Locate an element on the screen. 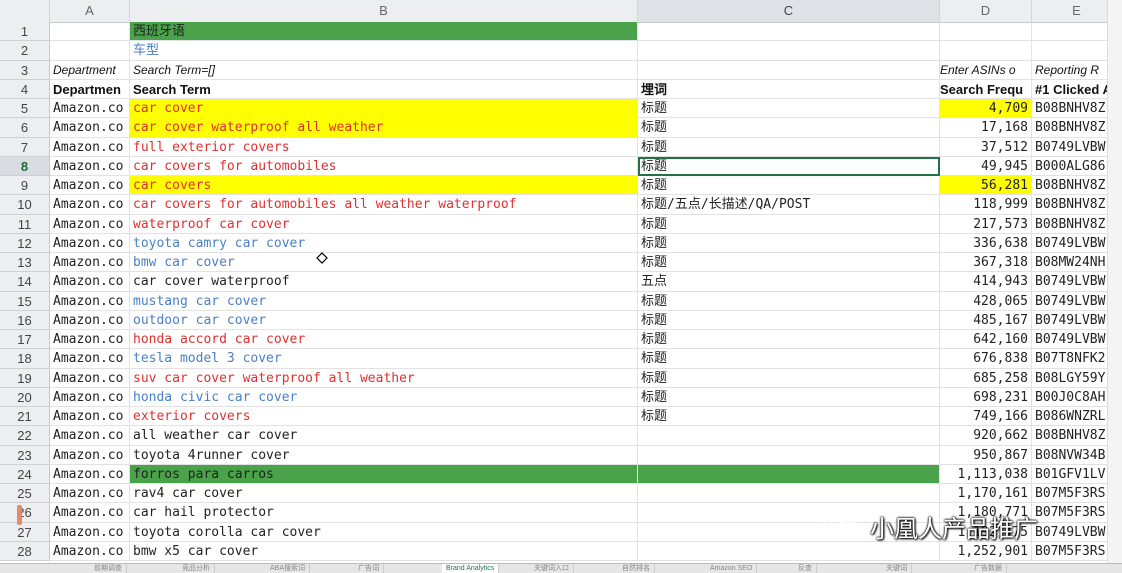  row-header: 2 is located at coordinates (25, 51).